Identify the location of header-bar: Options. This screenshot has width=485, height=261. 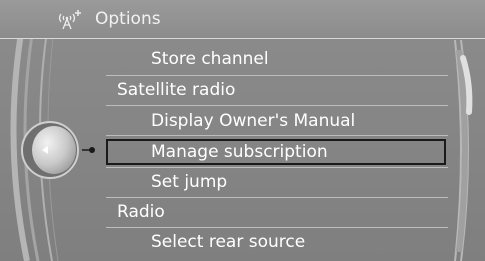
(242, 19).